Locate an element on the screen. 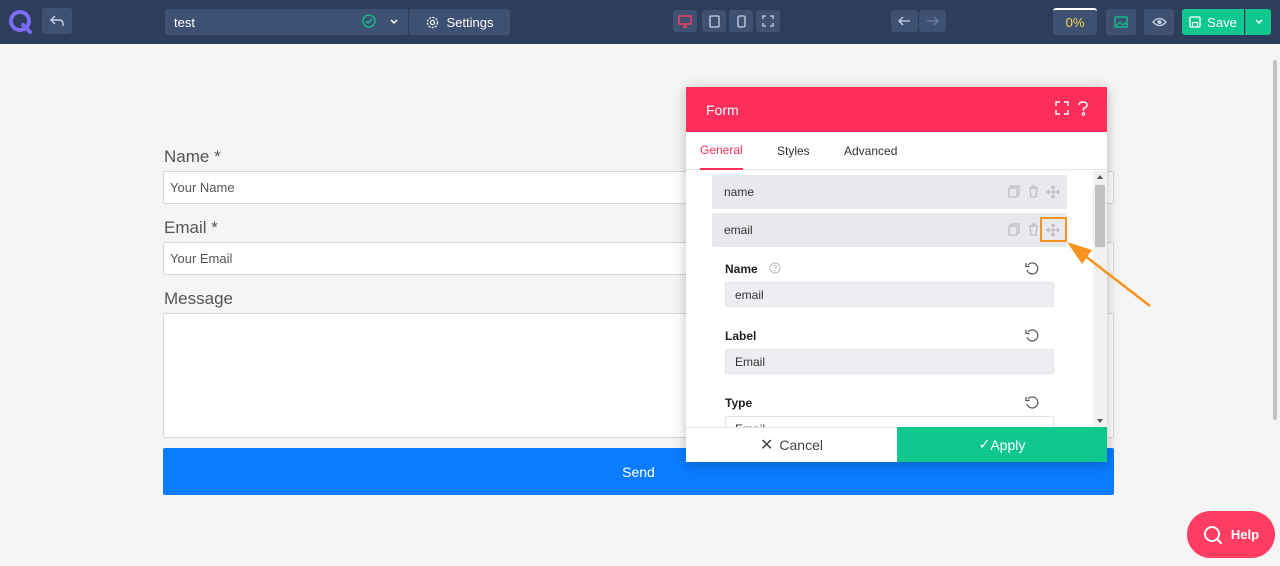 This screenshot has width=1280, height=566. desktop-icon is located at coordinates (685, 21).